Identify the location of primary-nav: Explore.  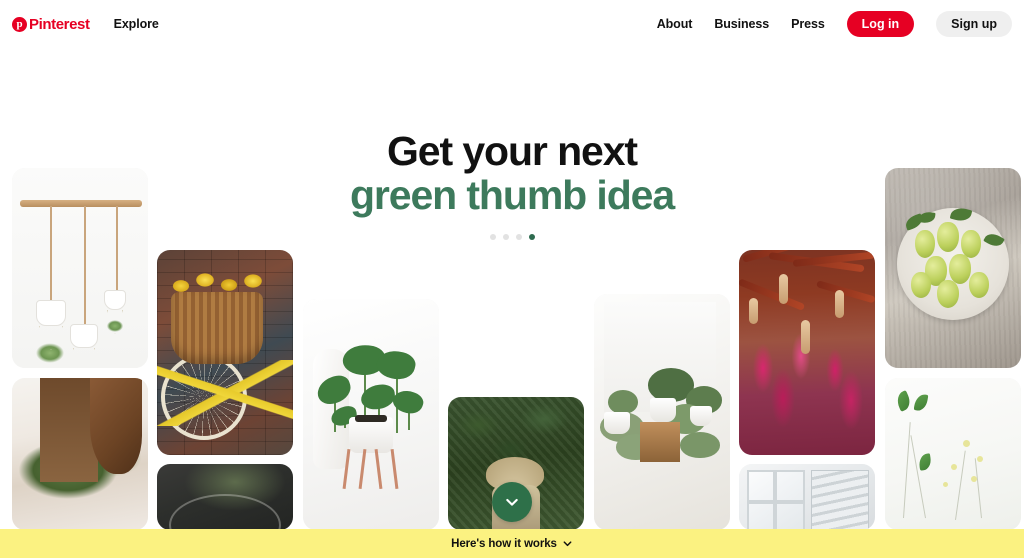
(136, 24).